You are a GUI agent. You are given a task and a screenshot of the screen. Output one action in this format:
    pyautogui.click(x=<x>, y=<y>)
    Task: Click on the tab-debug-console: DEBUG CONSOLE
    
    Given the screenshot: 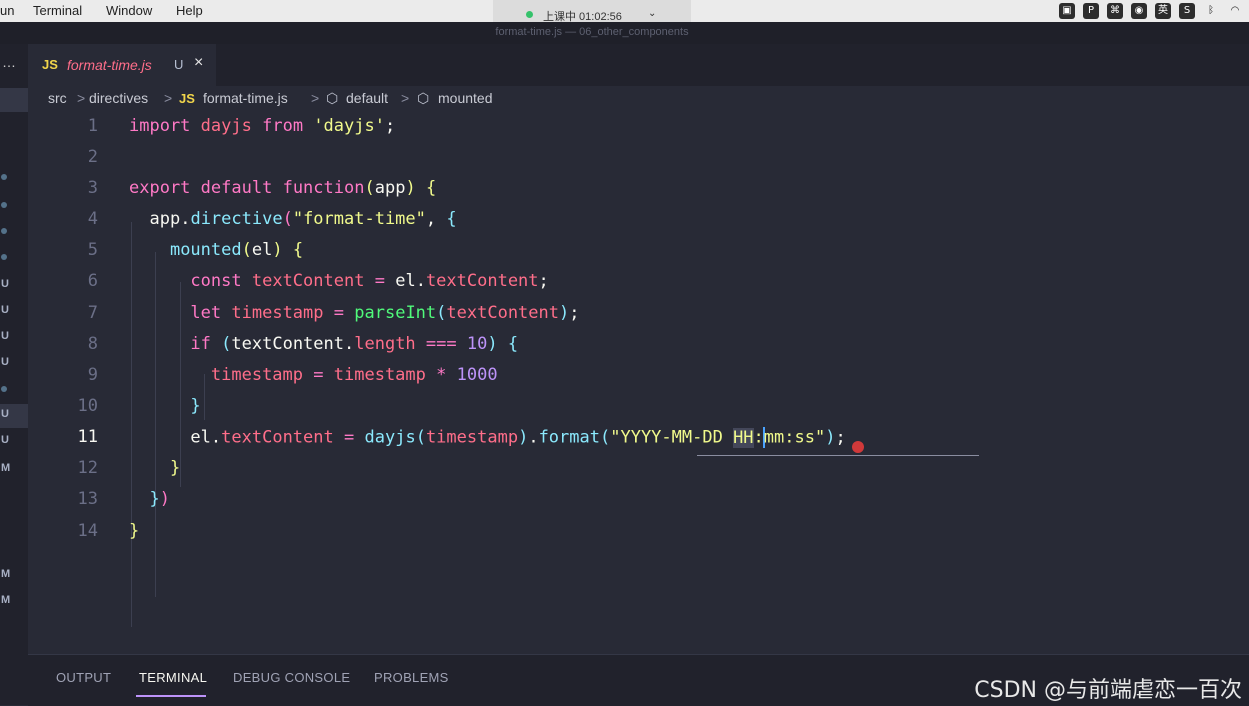 What is the action you would take?
    pyautogui.click(x=291, y=677)
    